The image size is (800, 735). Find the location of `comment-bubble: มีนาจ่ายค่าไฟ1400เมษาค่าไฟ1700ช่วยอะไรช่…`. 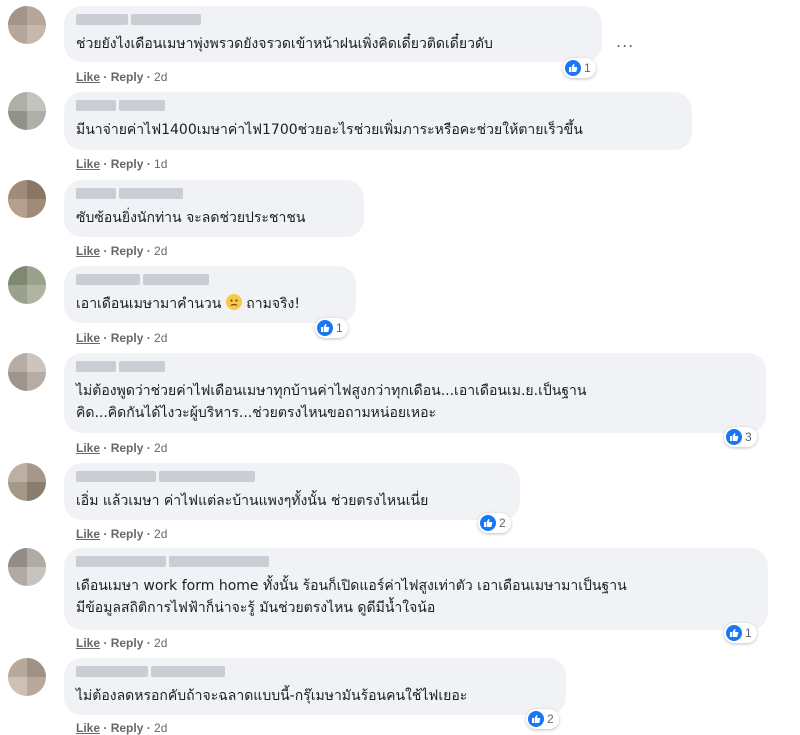

comment-bubble: มีนาจ่ายค่าไฟ1400เมษาค่าไฟ1700ช่วยอะไรช่… is located at coordinates (378, 121).